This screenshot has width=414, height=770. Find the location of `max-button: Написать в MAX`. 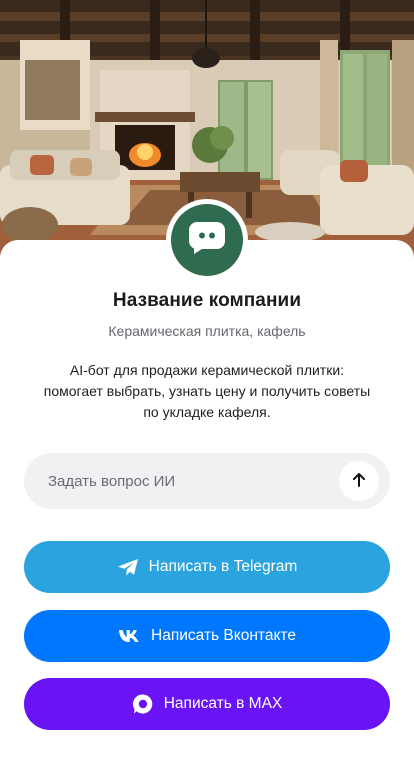

max-button: Написать в MAX is located at coordinates (207, 704).